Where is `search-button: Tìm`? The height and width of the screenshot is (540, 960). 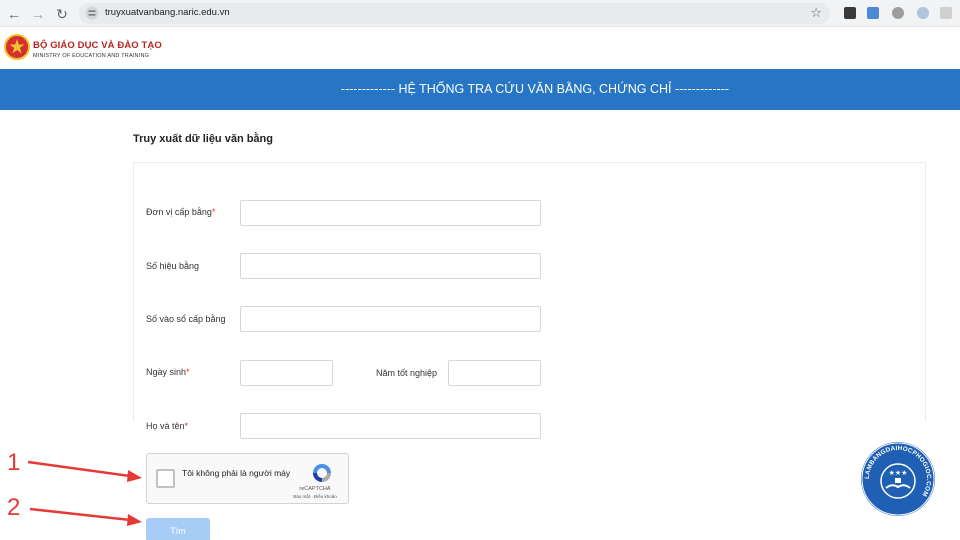 search-button: Tìm is located at coordinates (178, 529).